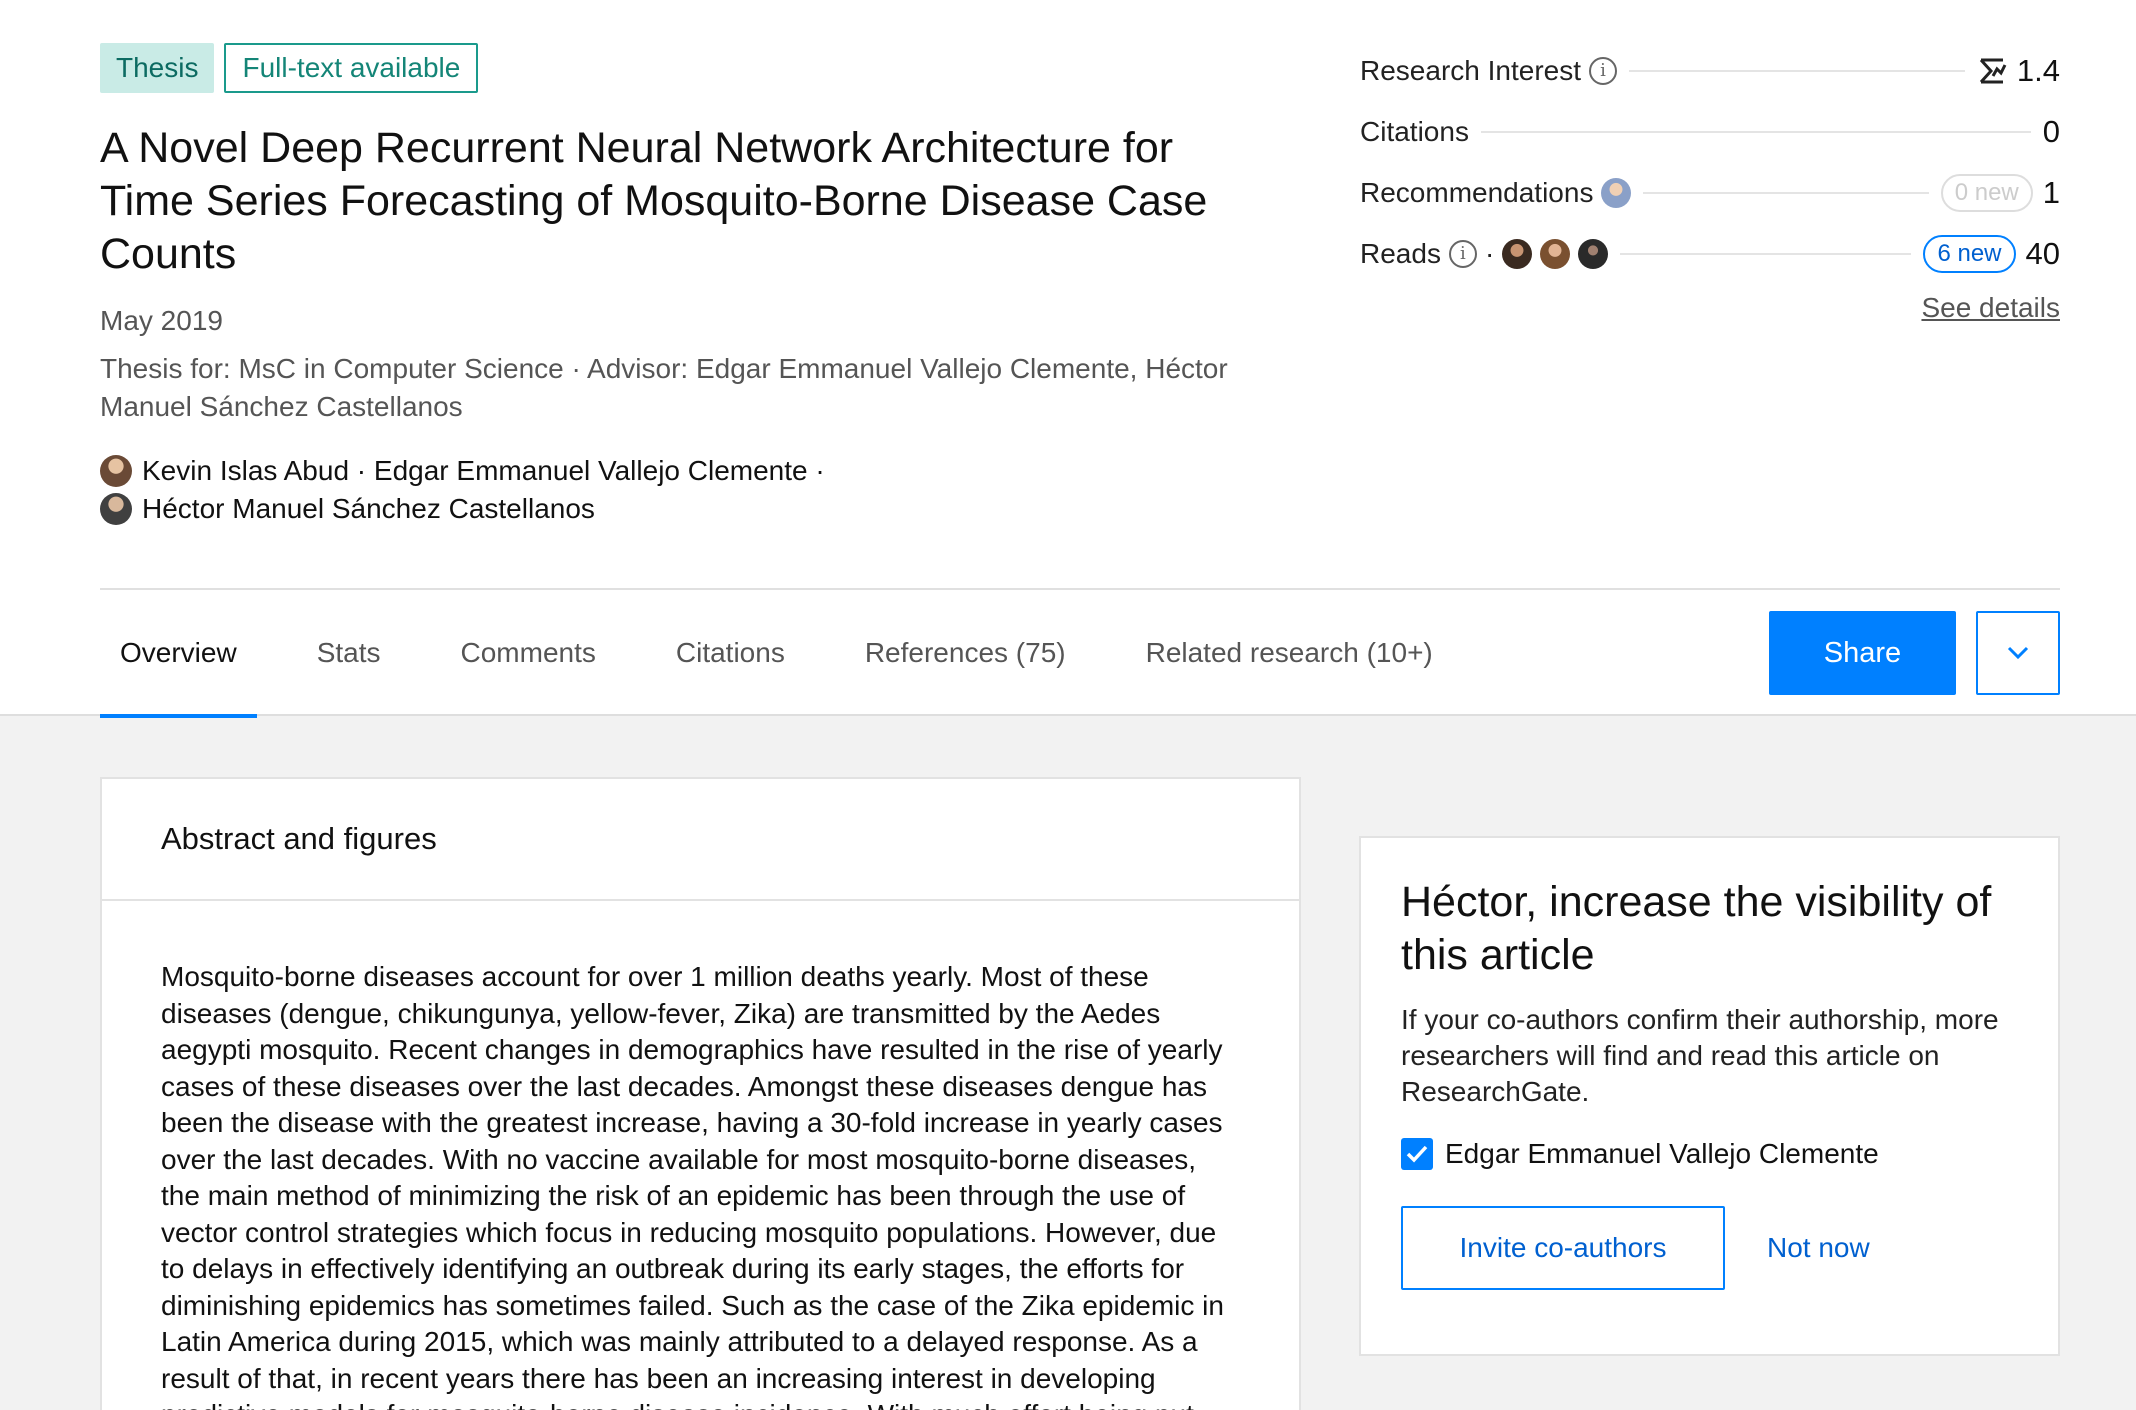 The image size is (2136, 1410). What do you see at coordinates (1289, 653) in the screenshot?
I see `tab-related-research: Related research (10+)` at bounding box center [1289, 653].